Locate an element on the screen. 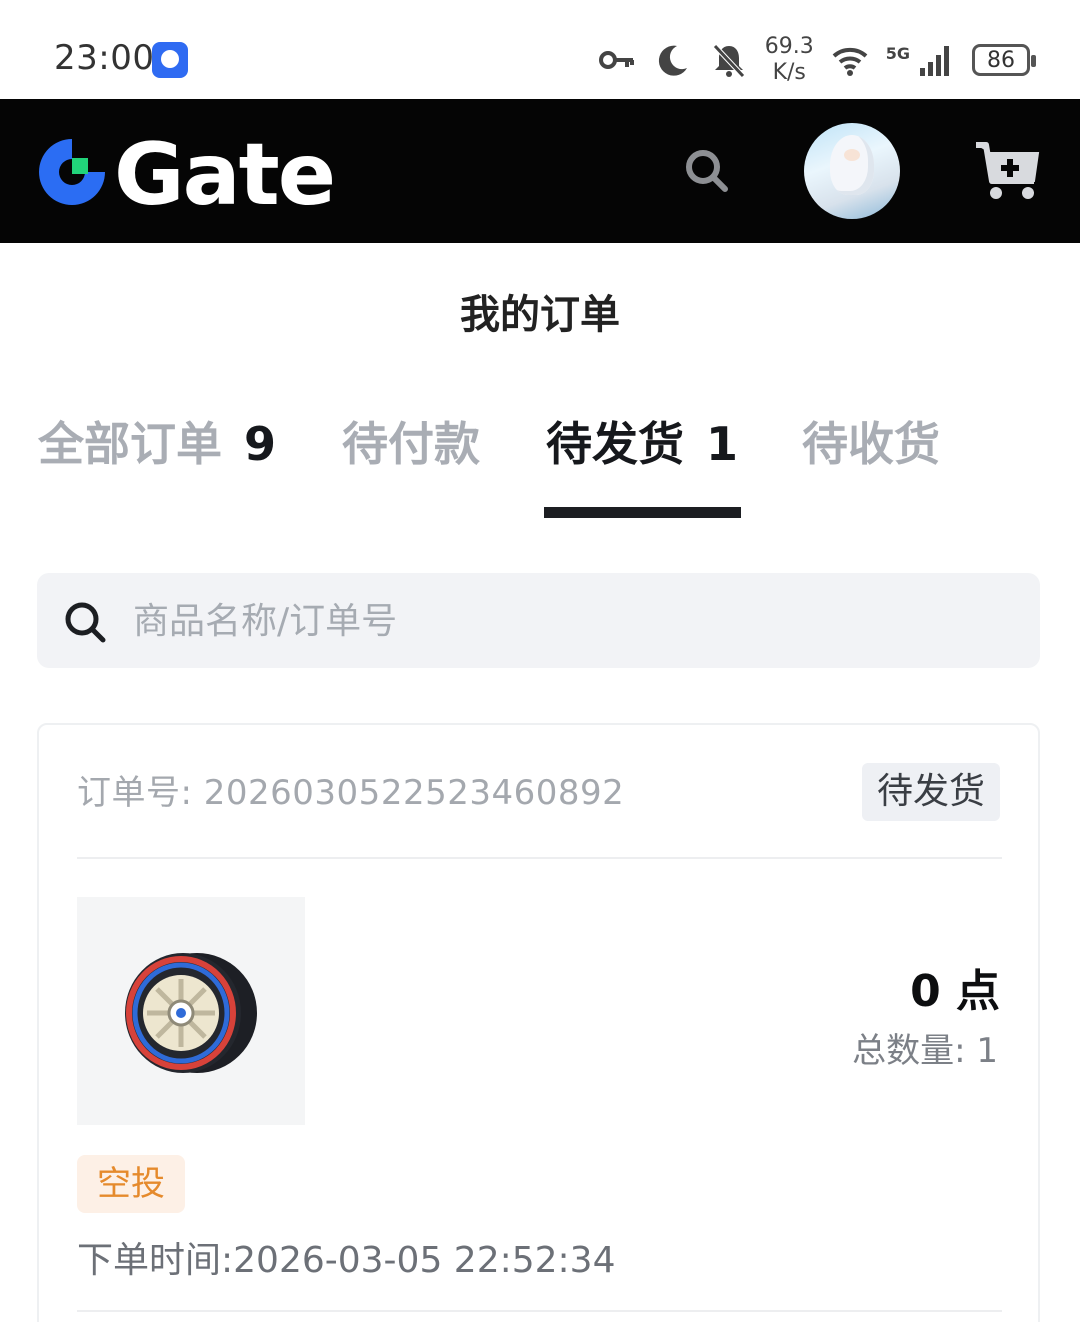 Image resolution: width=1080 pixels, height=1322 pixels. tire-product-image is located at coordinates (191, 1013).